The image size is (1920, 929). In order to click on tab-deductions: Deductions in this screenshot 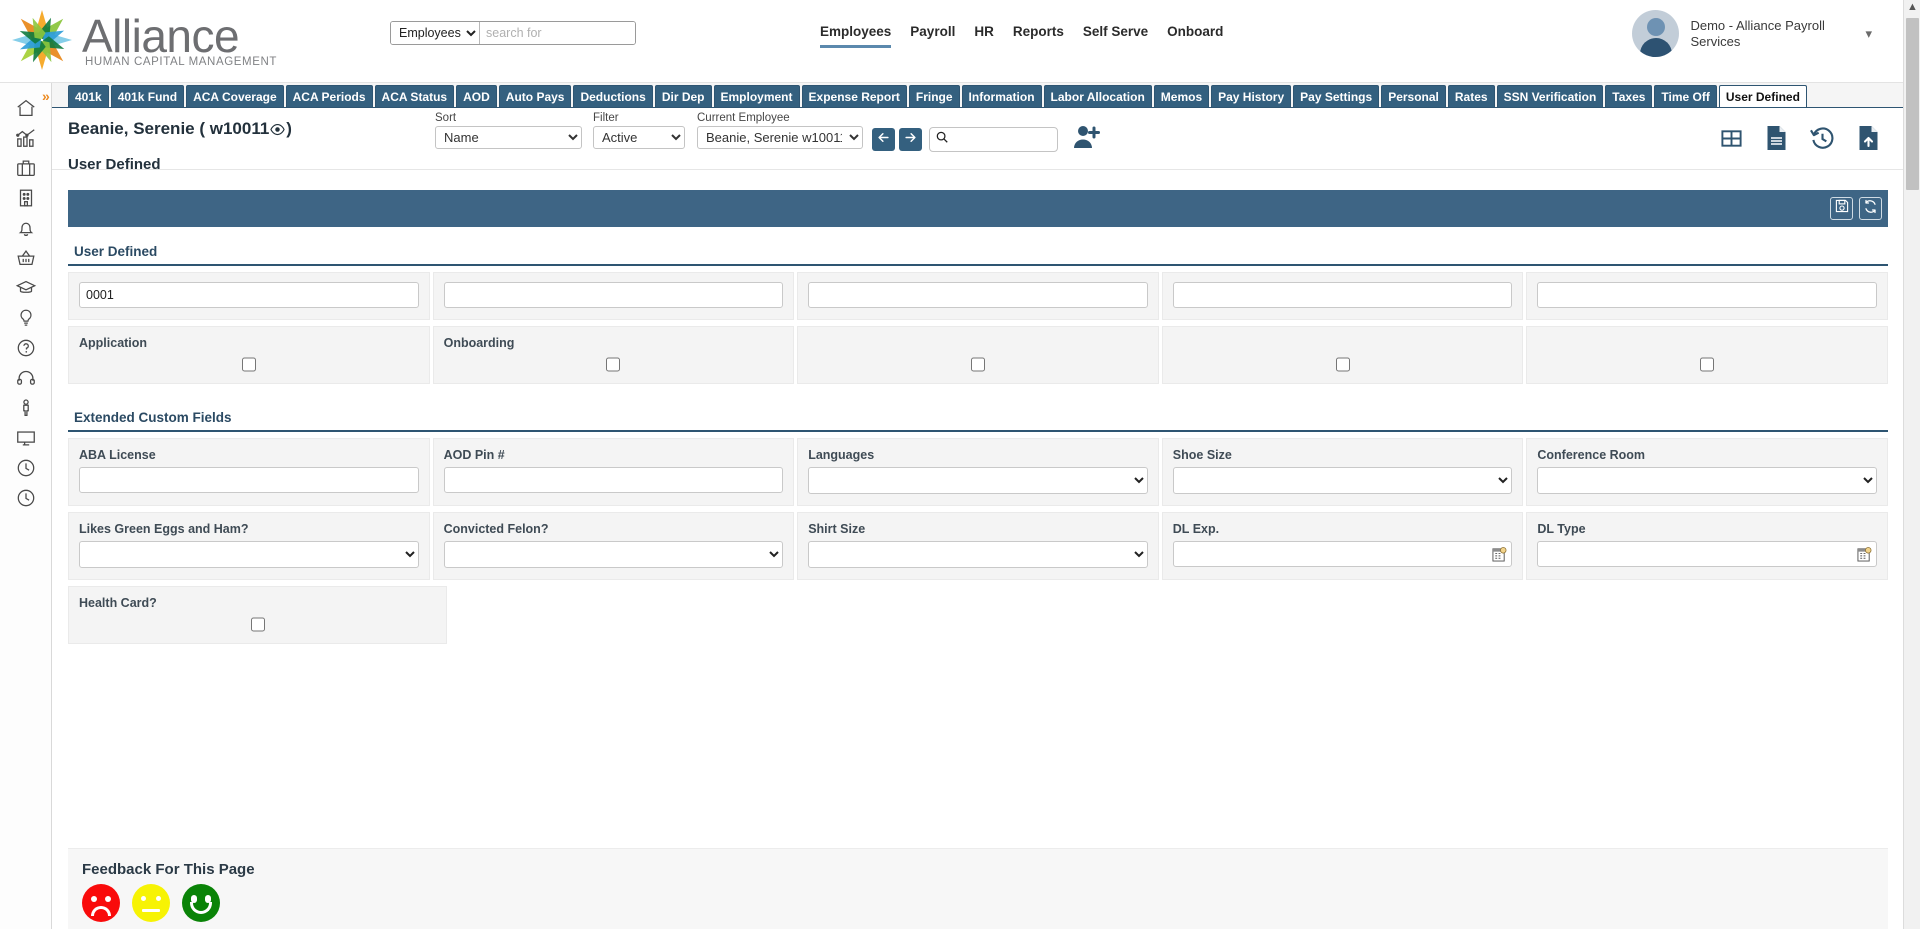, I will do `click(613, 96)`.